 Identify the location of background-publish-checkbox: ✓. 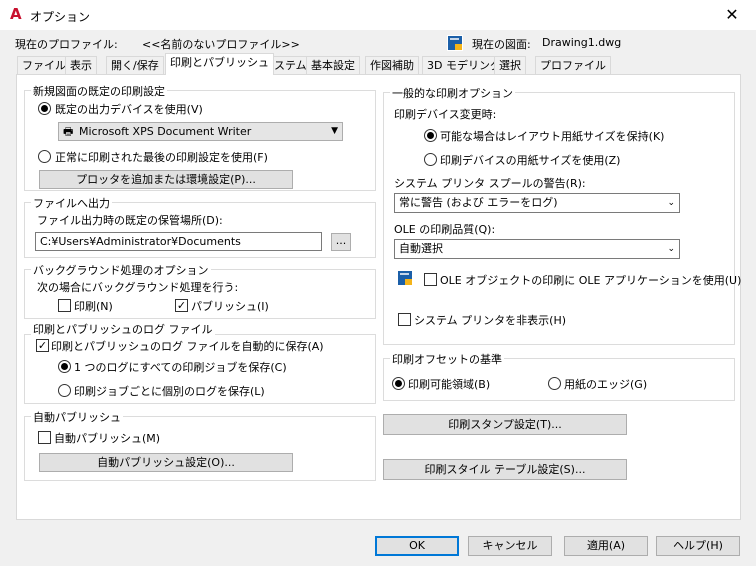
(181, 305).